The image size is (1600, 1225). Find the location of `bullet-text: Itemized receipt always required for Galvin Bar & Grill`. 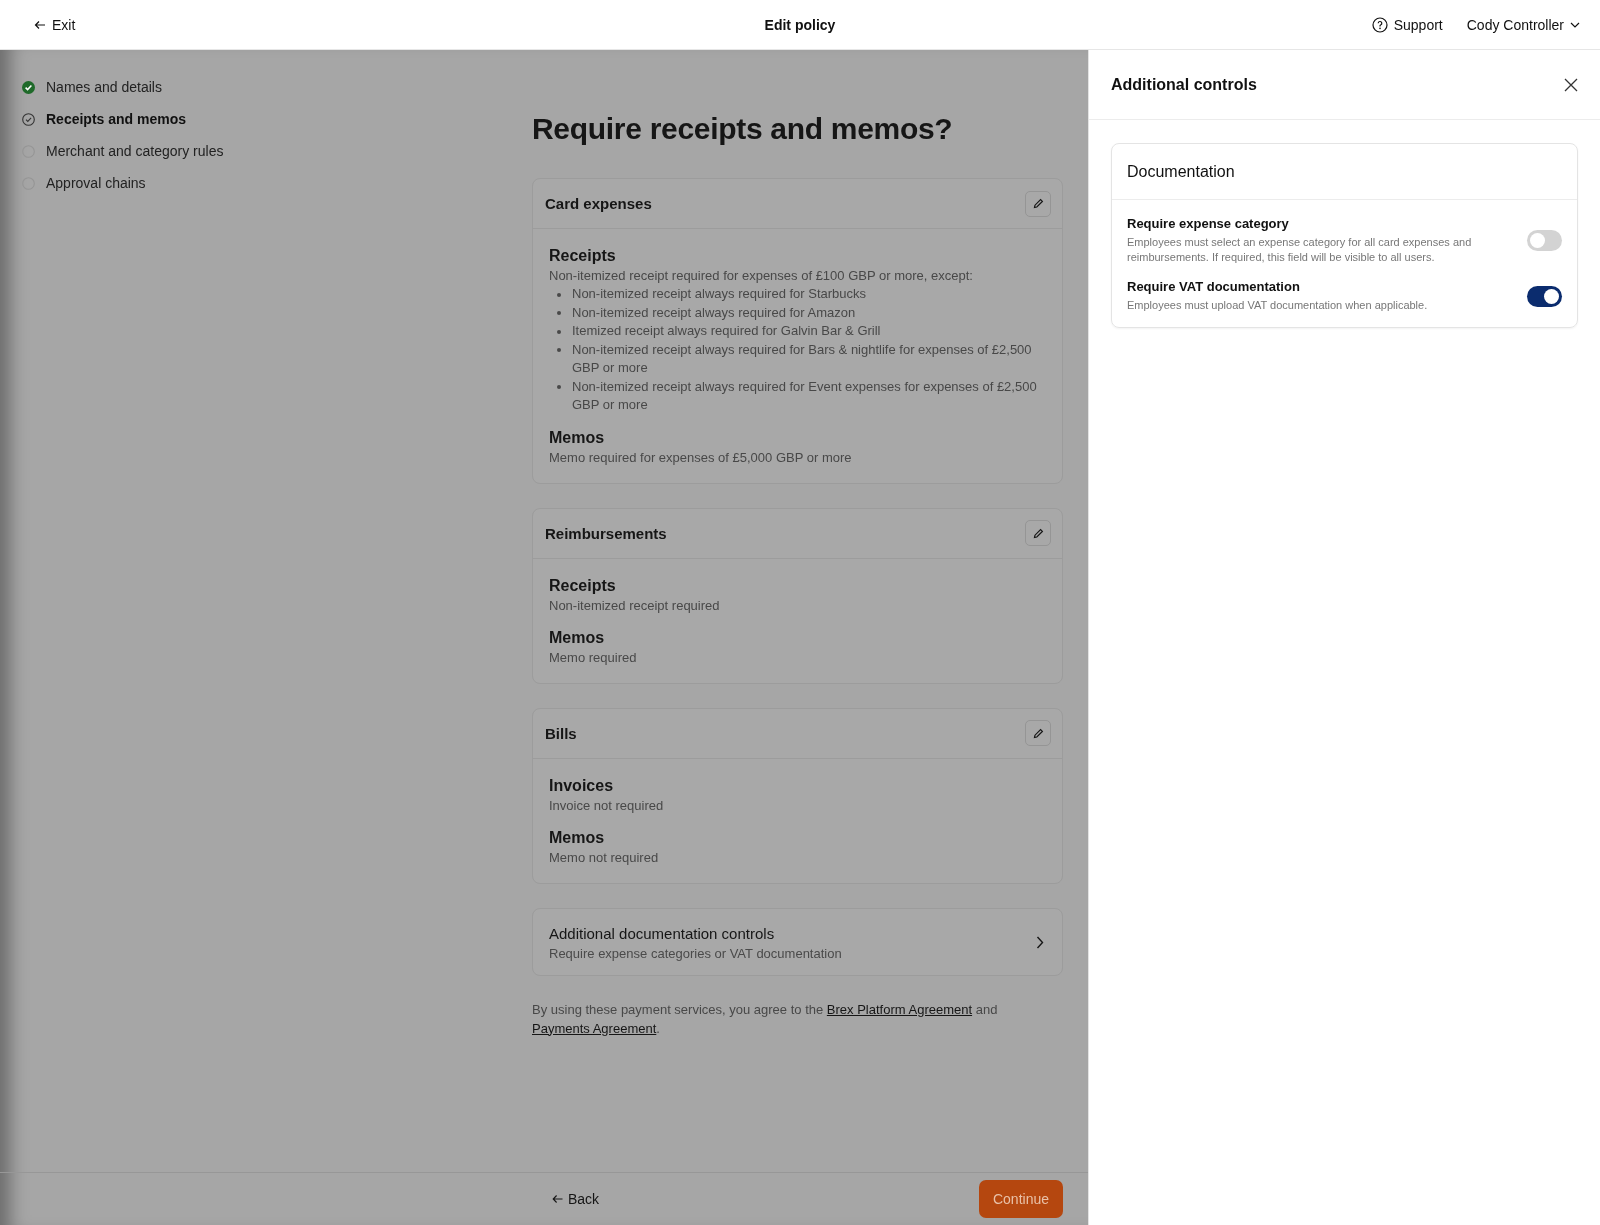

bullet-text: Itemized receipt always required for Galvin Bar & Grill is located at coordinates (726, 331).